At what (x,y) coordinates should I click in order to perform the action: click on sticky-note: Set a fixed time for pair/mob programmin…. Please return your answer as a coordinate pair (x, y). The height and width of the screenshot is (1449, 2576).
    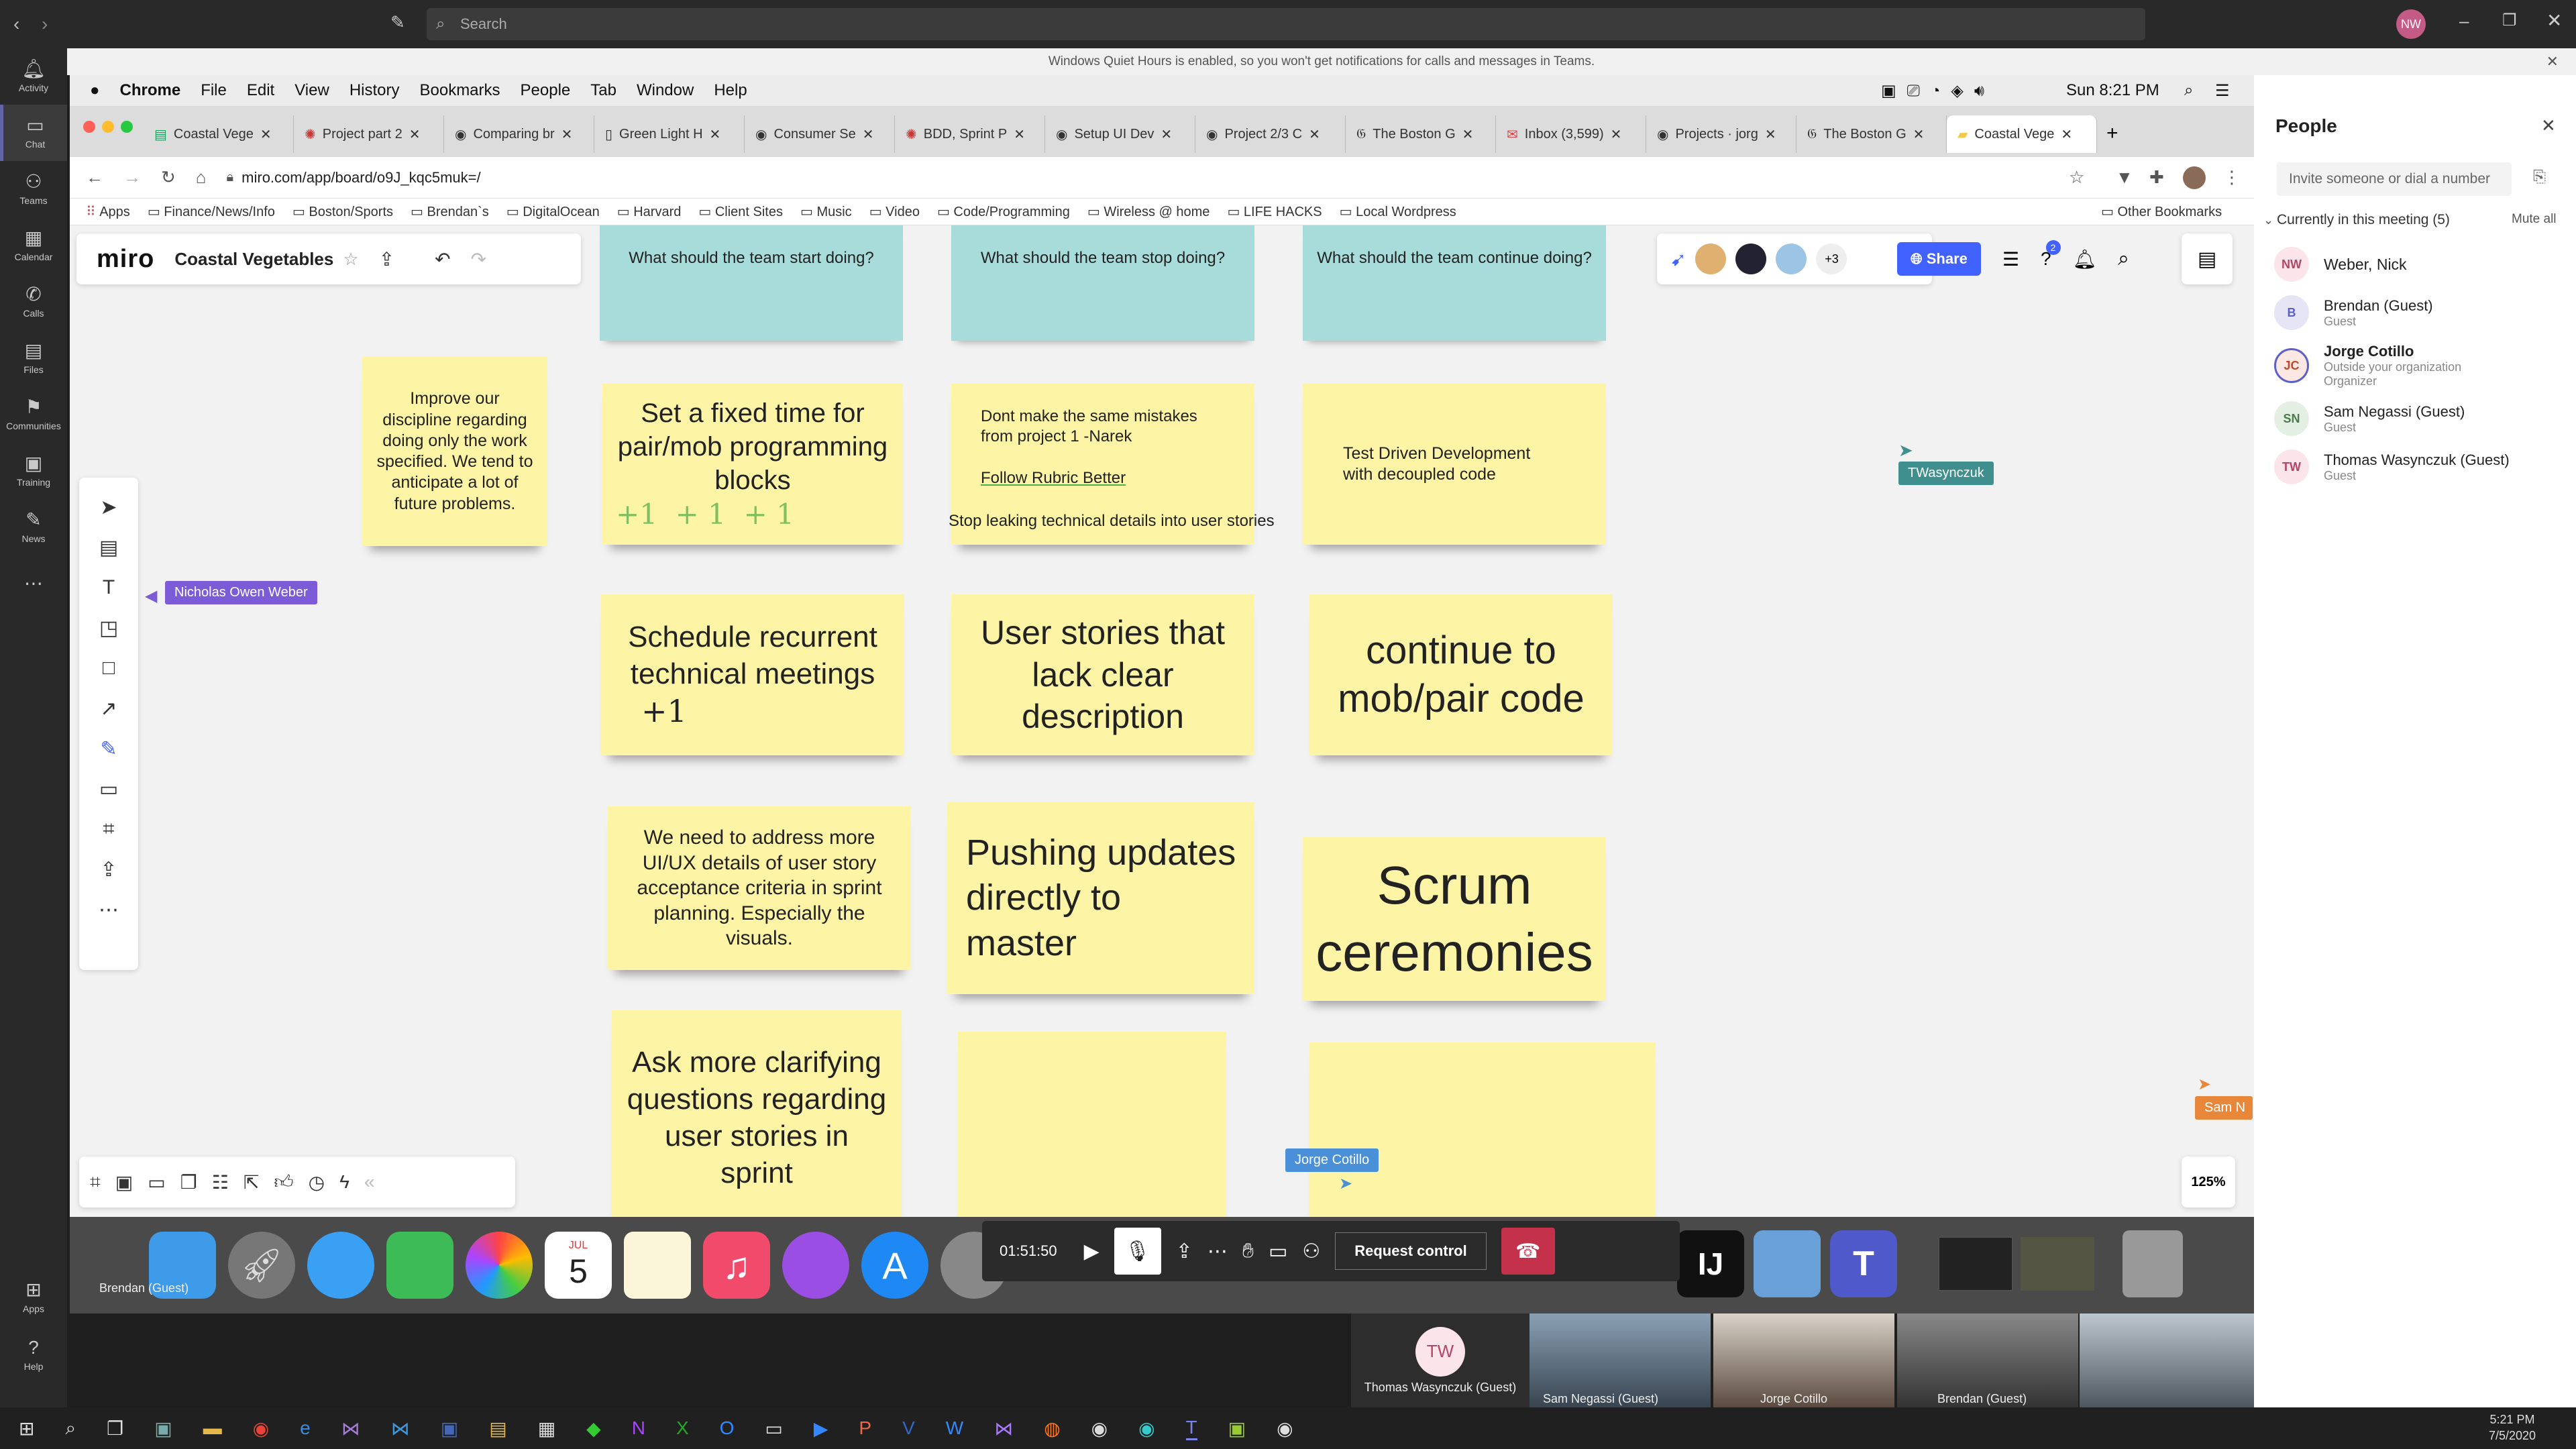
    Looking at the image, I should click on (752, 464).